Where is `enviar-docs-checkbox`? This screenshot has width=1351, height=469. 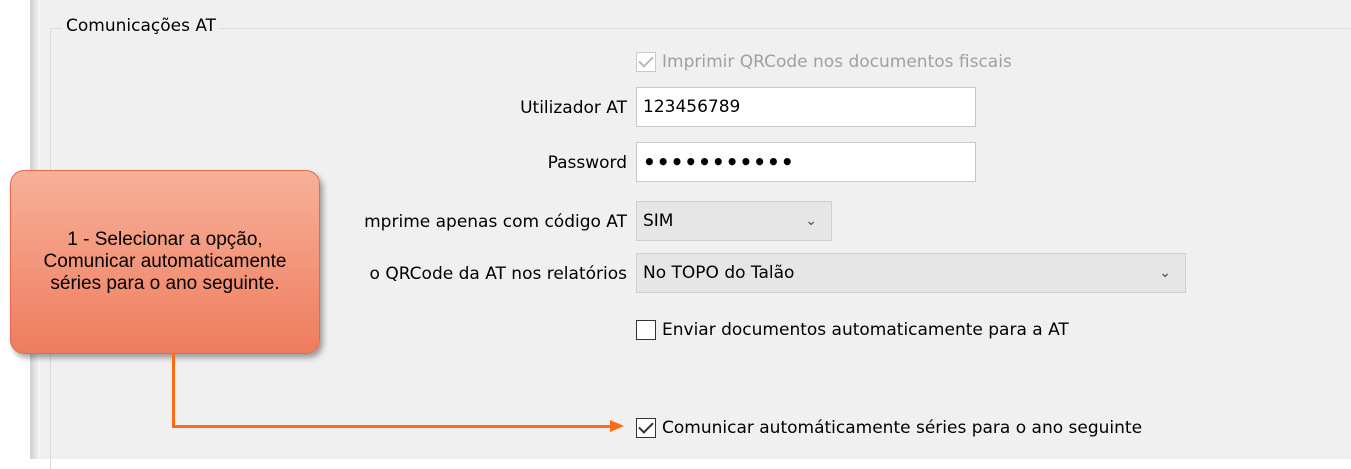
enviar-docs-checkbox is located at coordinates (646, 330).